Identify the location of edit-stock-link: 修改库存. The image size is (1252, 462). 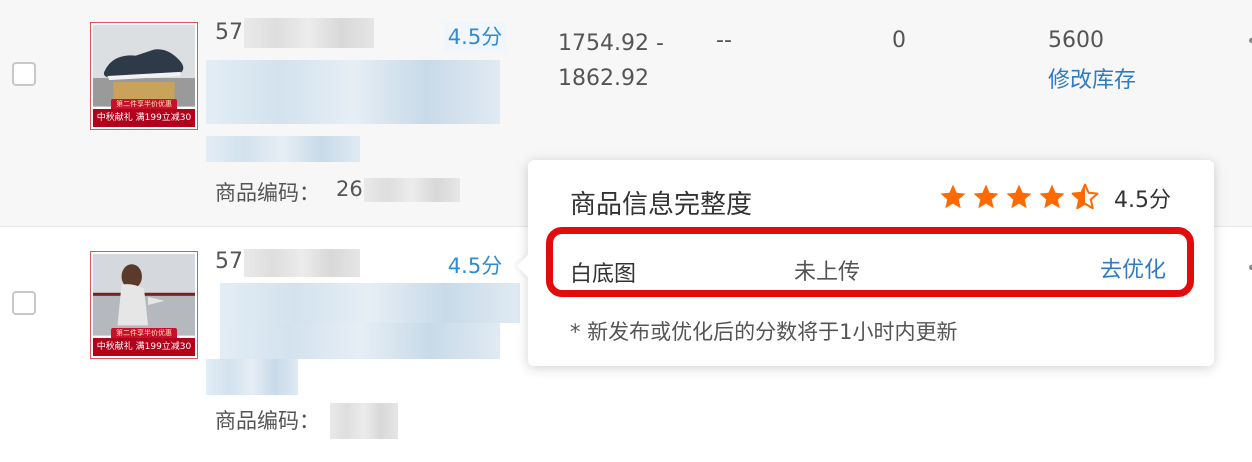
(1092, 78).